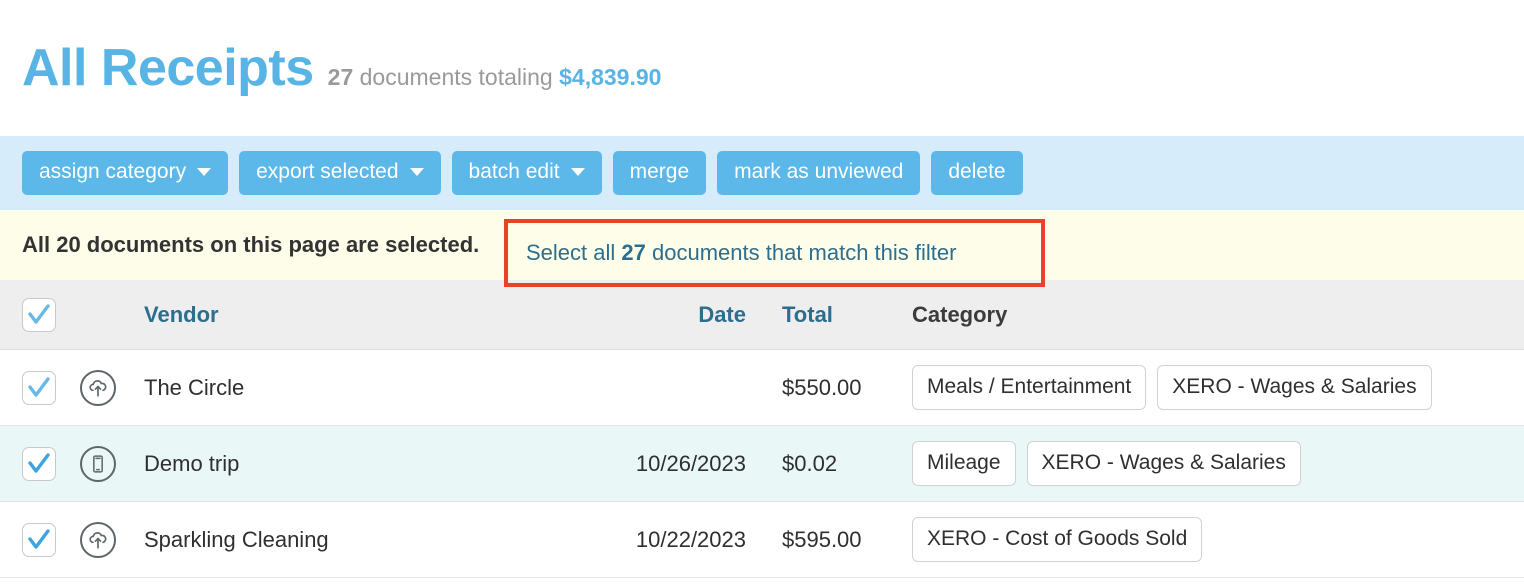 The width and height of the screenshot is (1524, 588). I want to click on delete-label: delete, so click(977, 172).